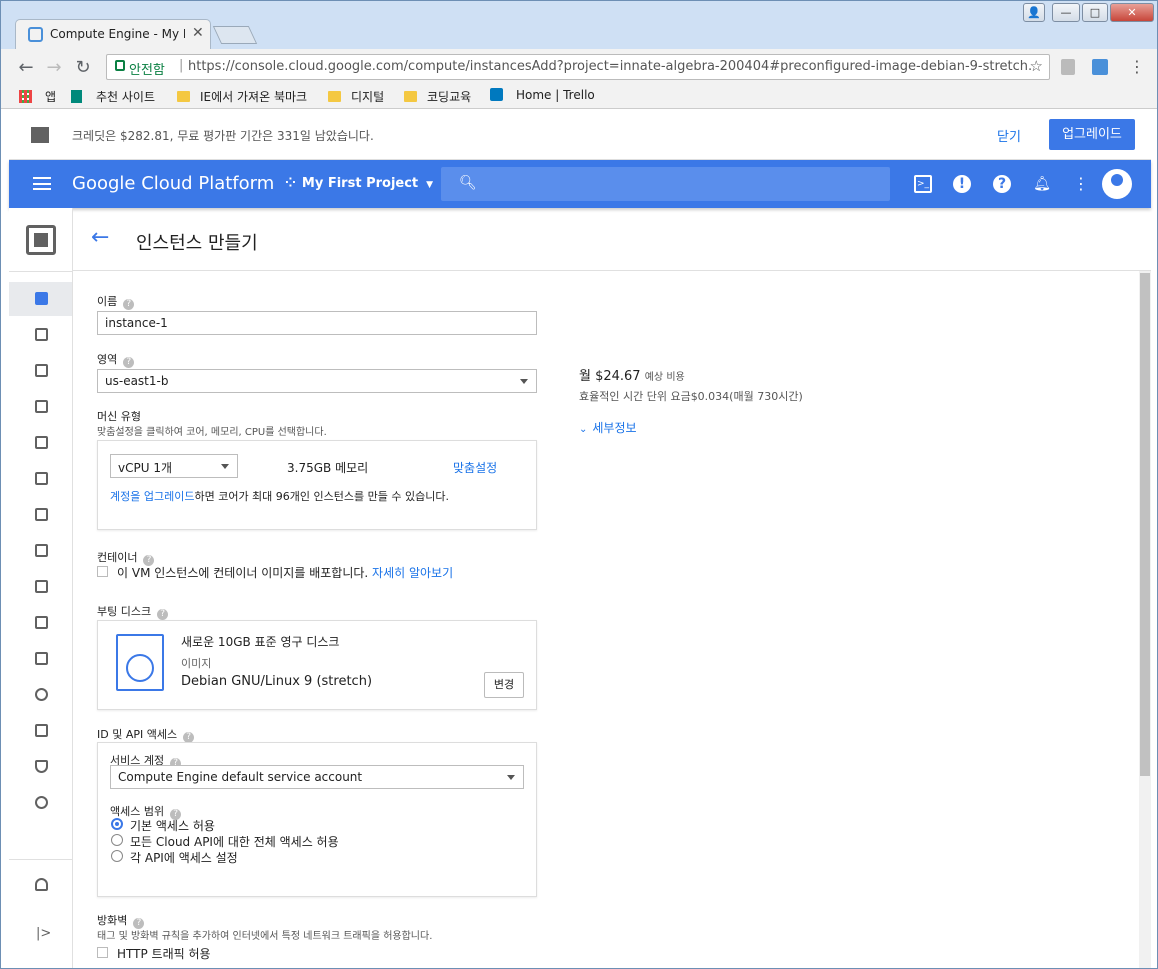  What do you see at coordinates (1095, 12) in the screenshot?
I see `maximize-button: □` at bounding box center [1095, 12].